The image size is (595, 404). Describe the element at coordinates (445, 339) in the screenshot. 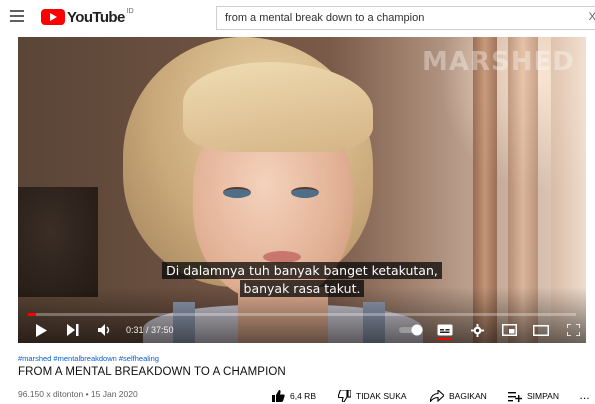

I see `captions-active-indicator` at that location.